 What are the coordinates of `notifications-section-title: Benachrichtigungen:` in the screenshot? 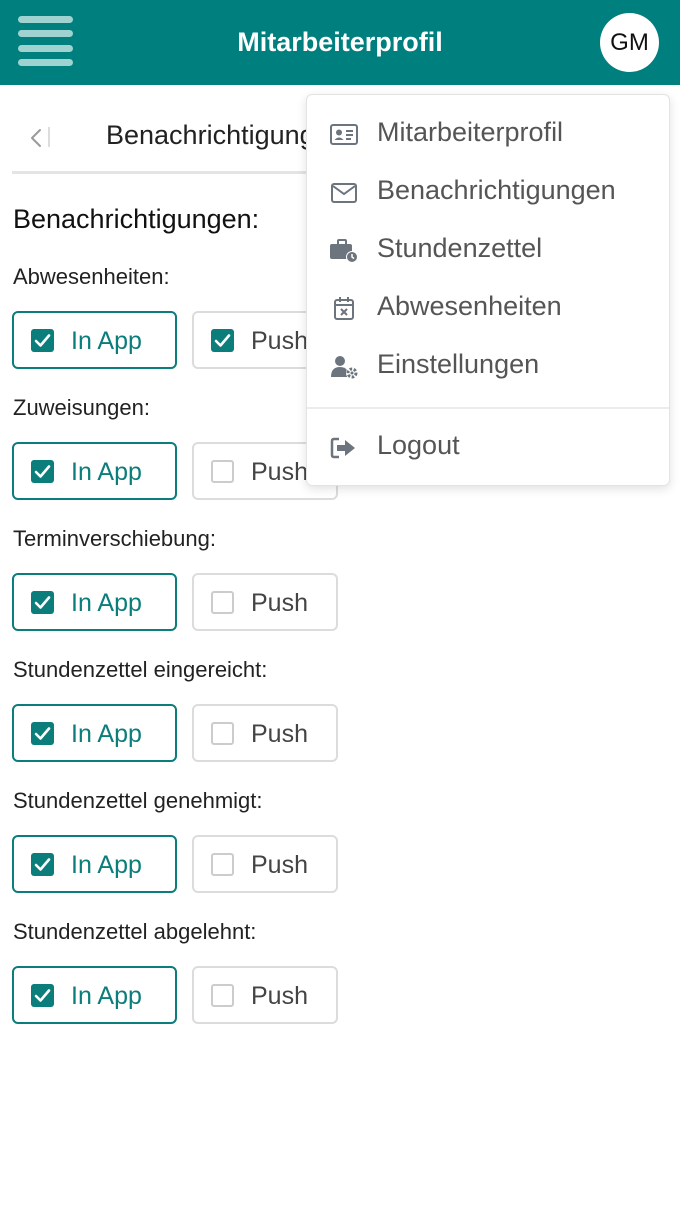 It's located at (136, 219).